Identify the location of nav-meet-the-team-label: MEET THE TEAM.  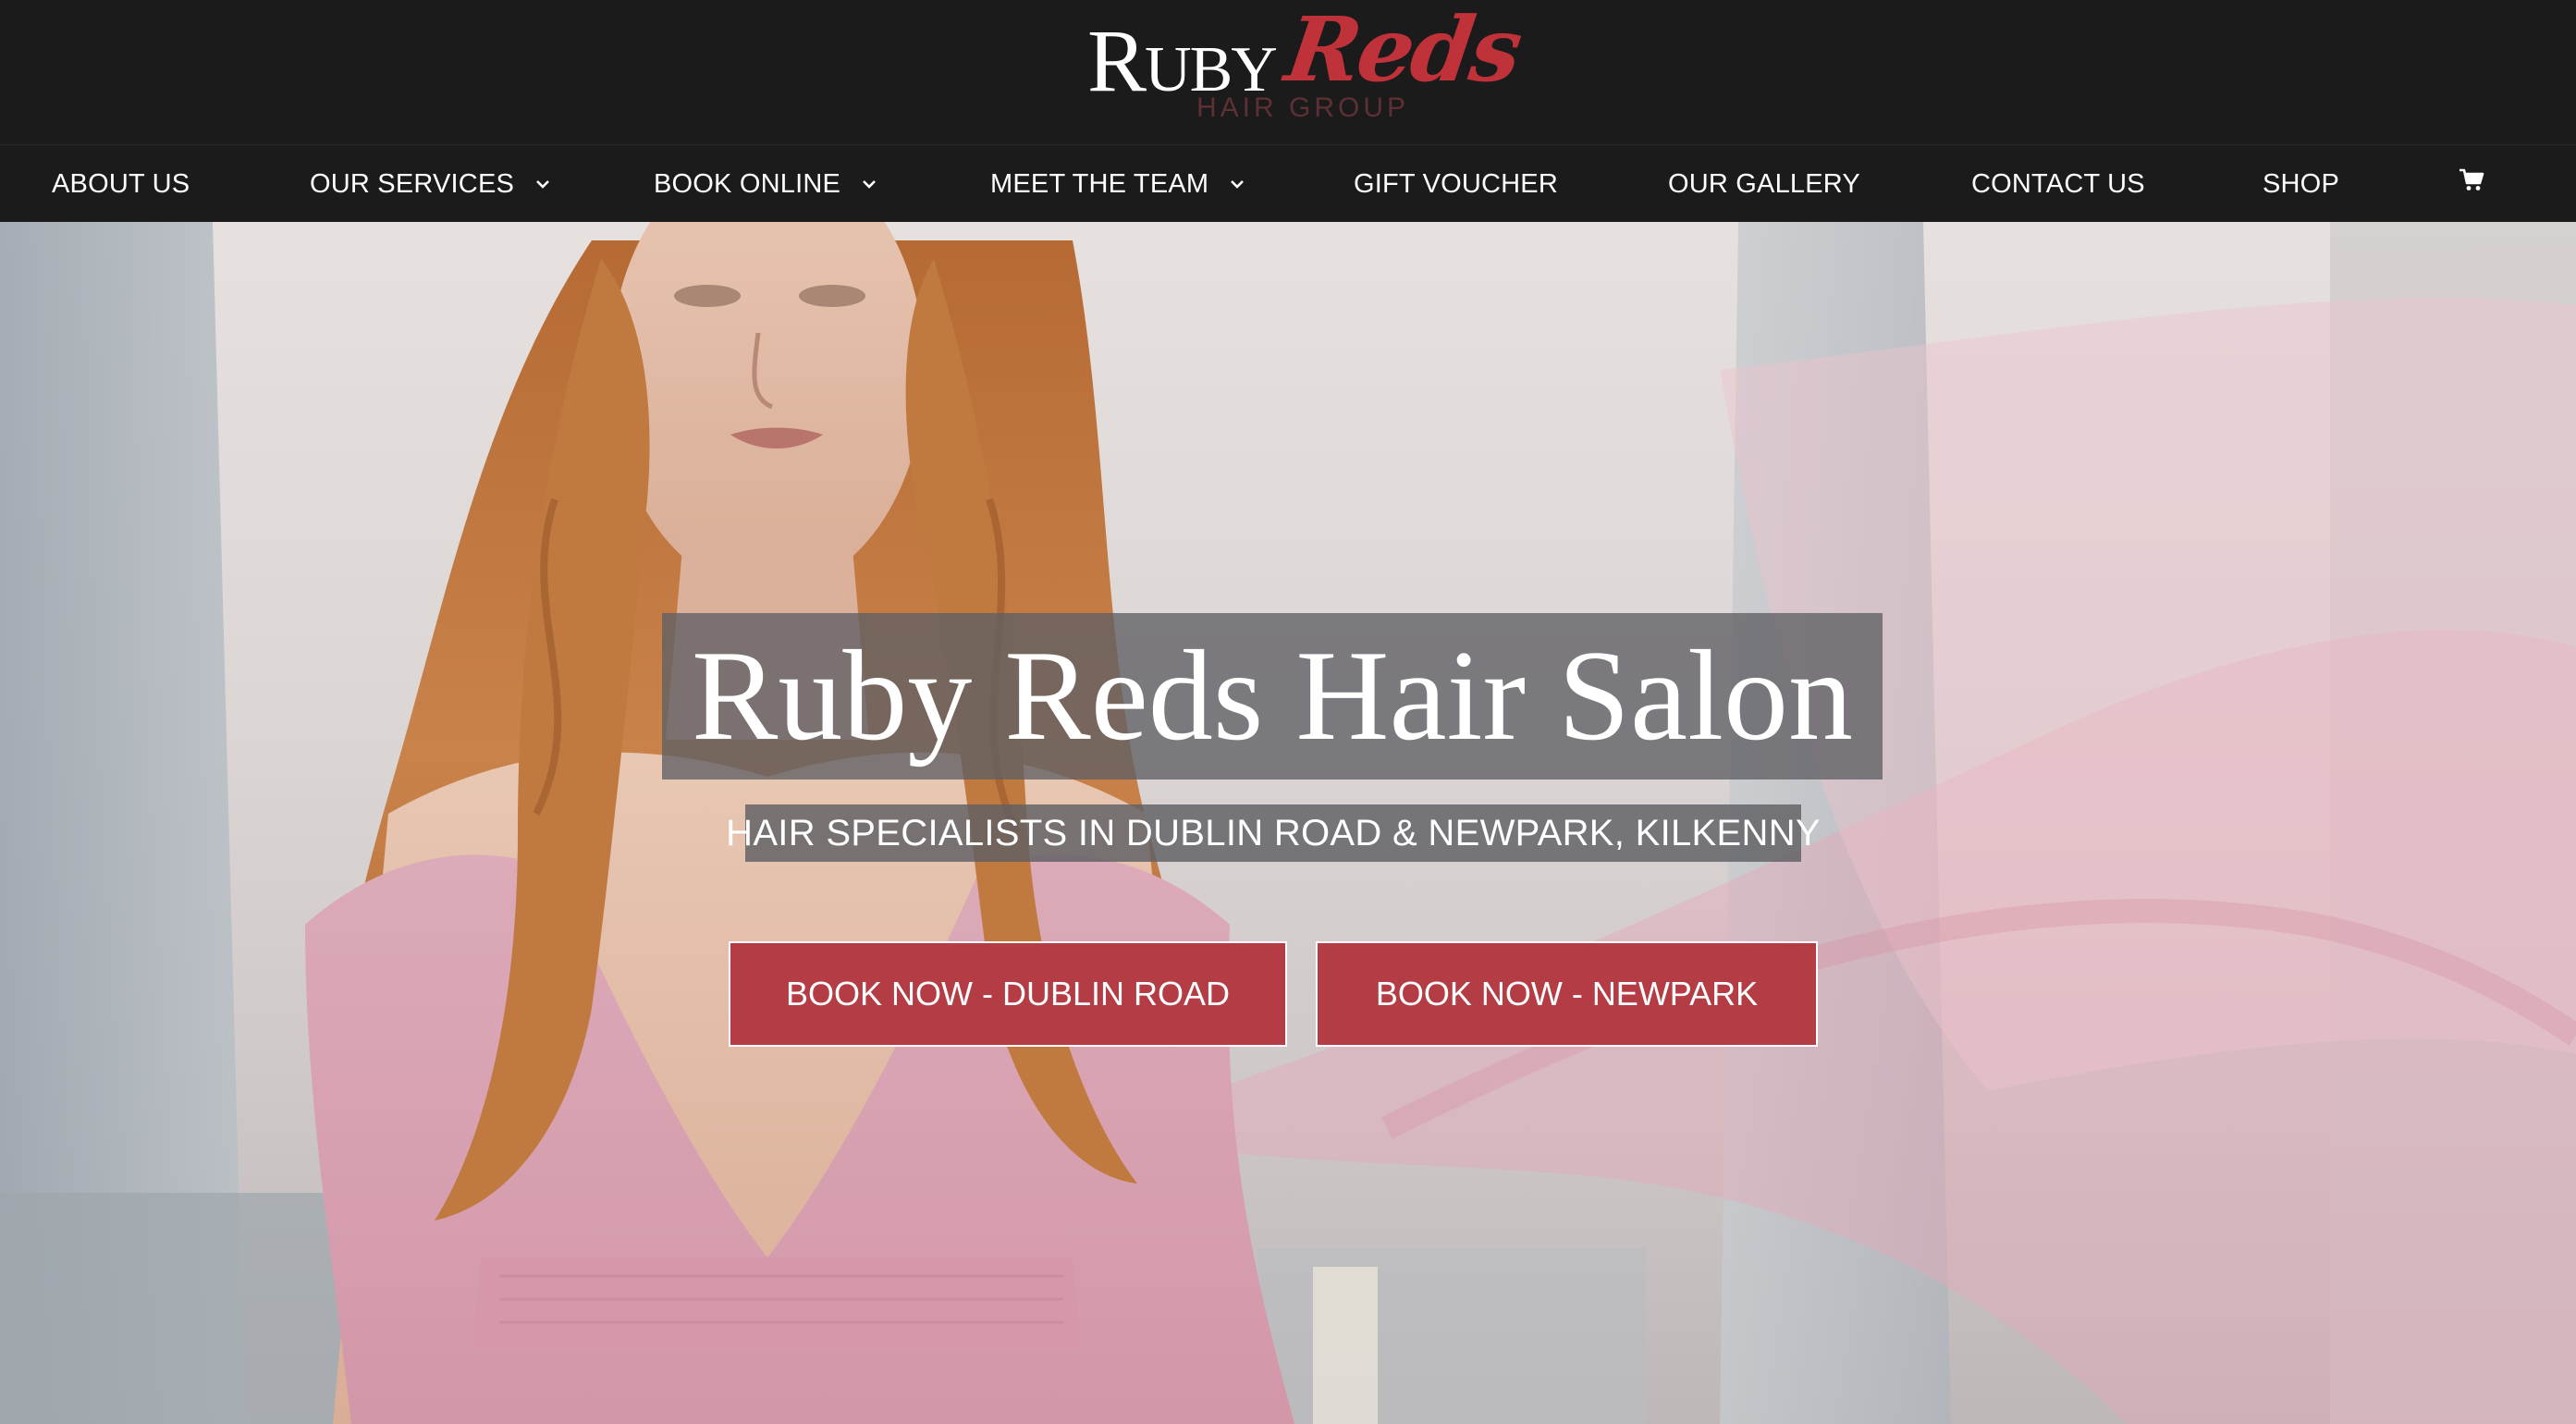
(1099, 183).